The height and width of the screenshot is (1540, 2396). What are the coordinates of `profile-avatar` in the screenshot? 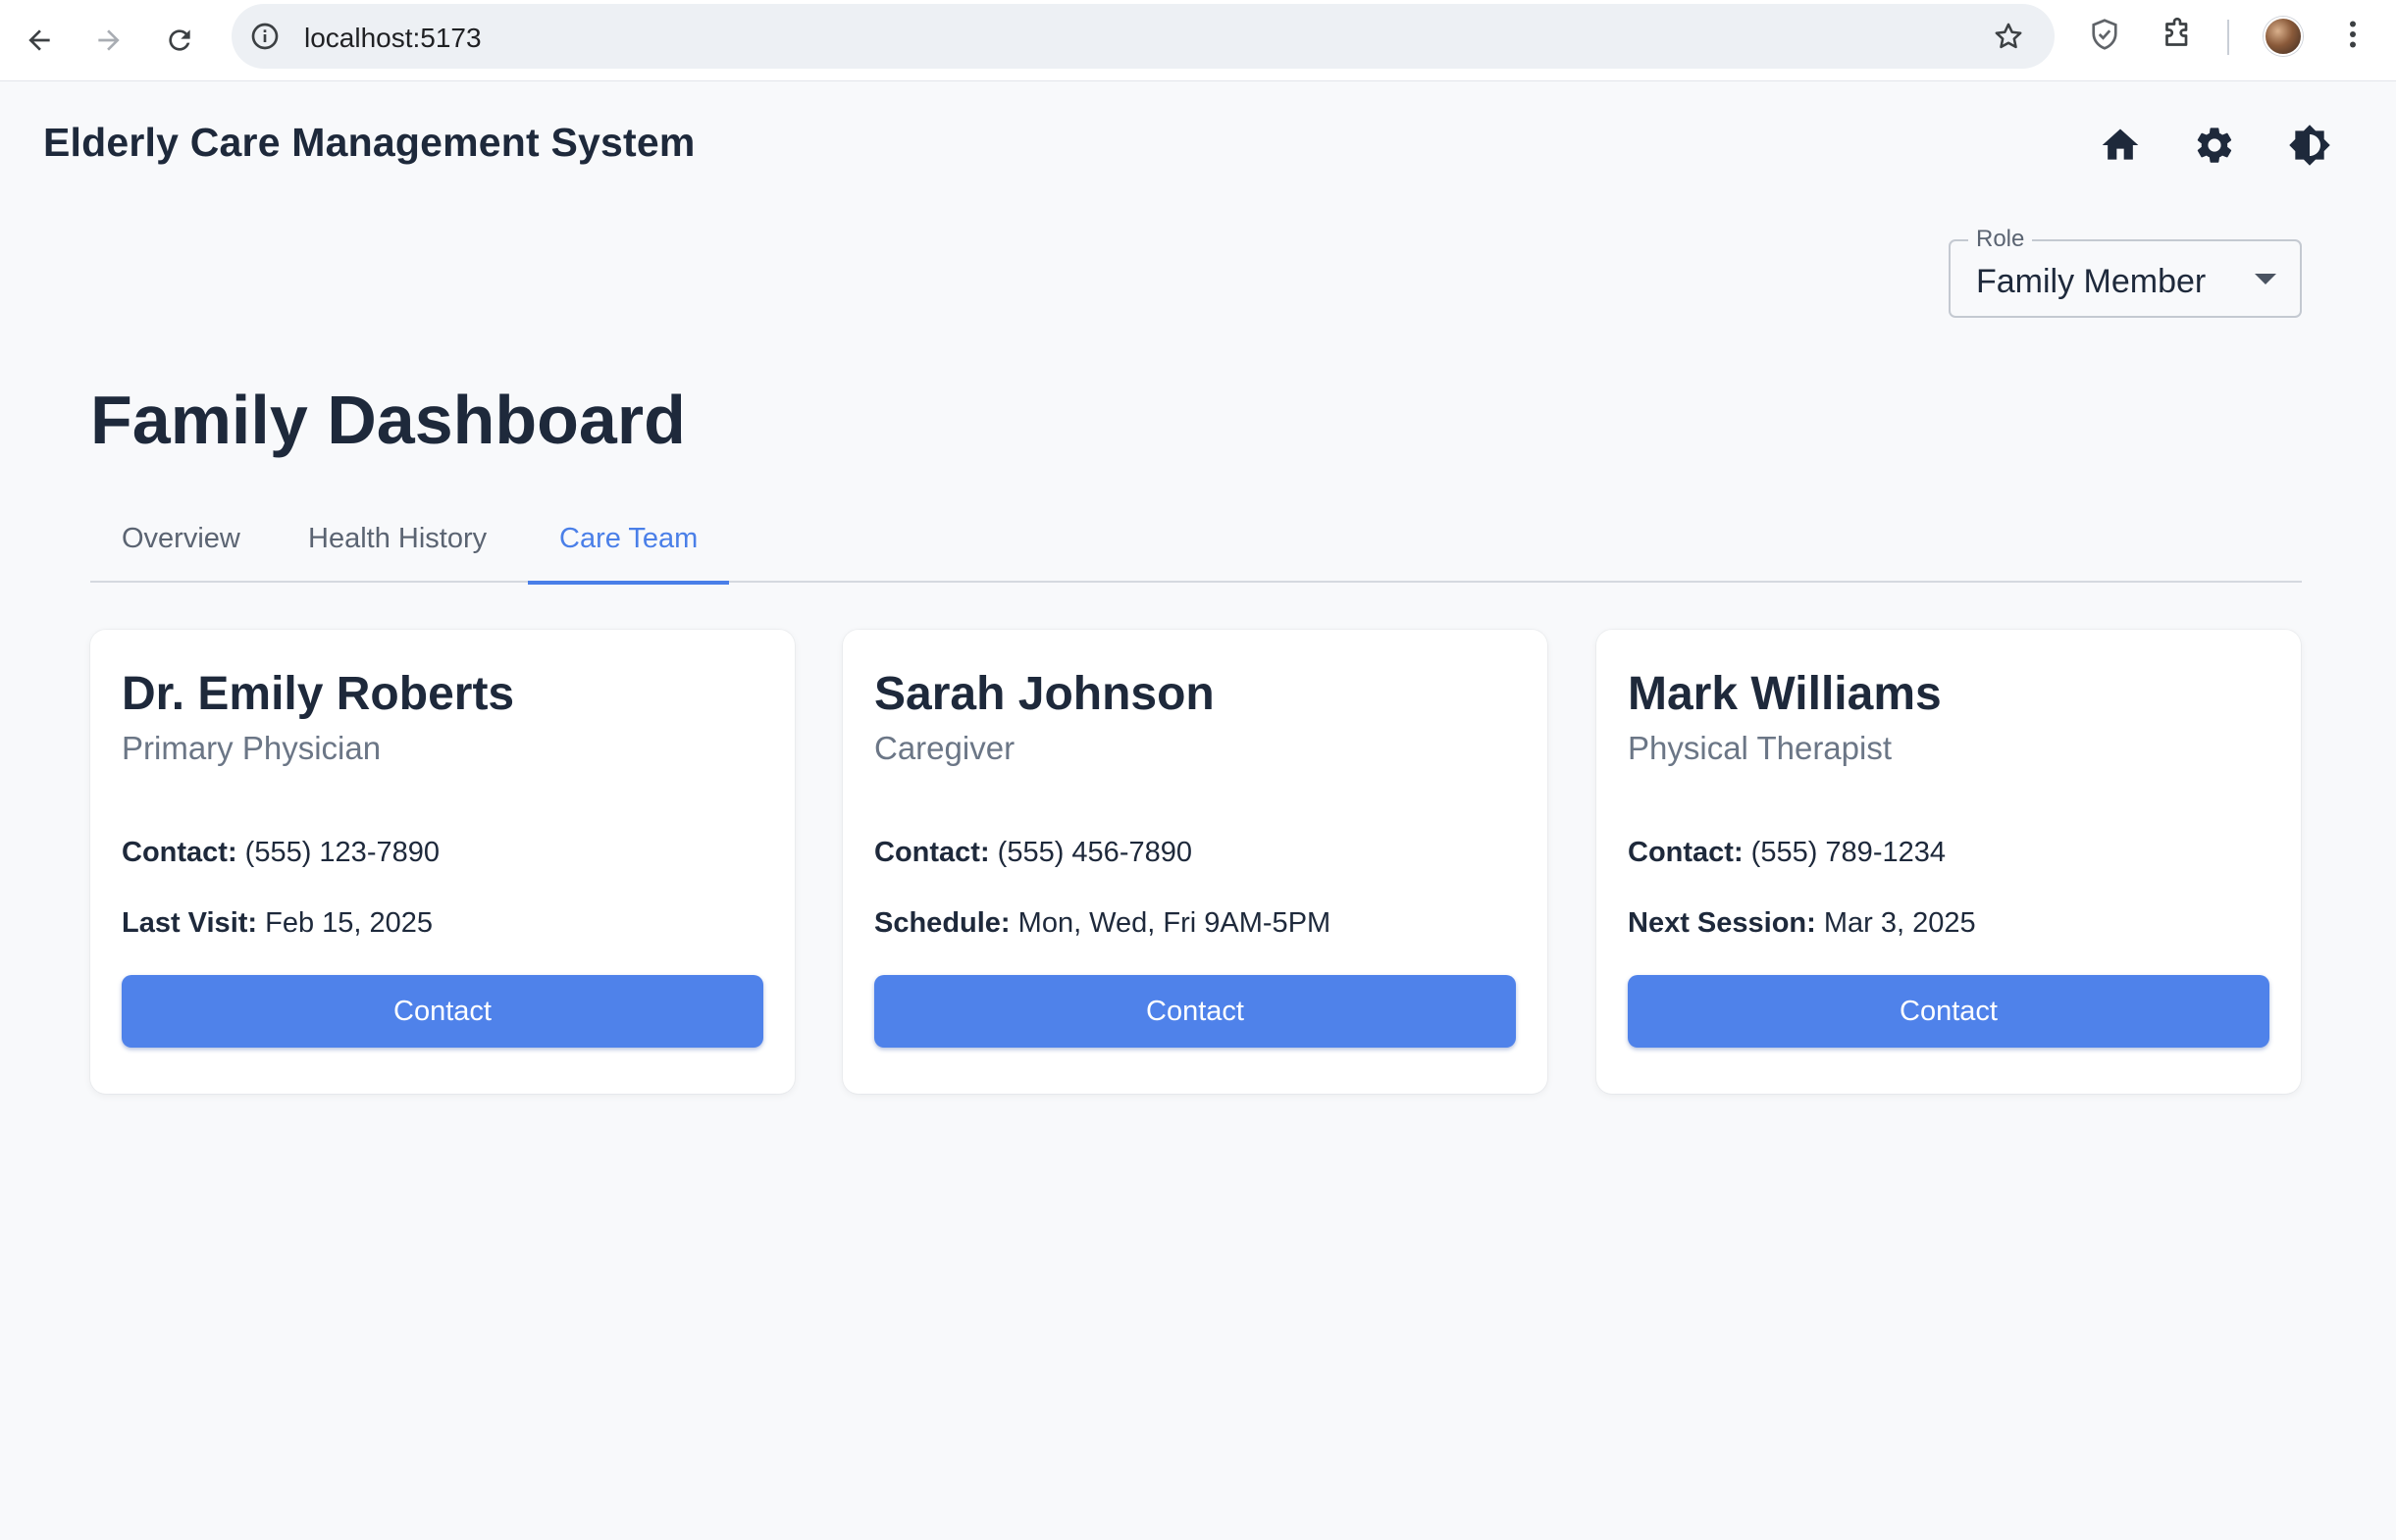 It's located at (2283, 36).